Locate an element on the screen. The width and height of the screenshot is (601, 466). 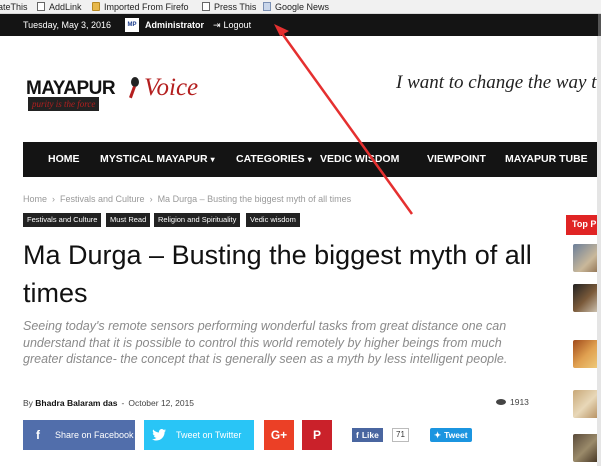
nav-item-label: VIEWPOINT is located at coordinates (456, 159).